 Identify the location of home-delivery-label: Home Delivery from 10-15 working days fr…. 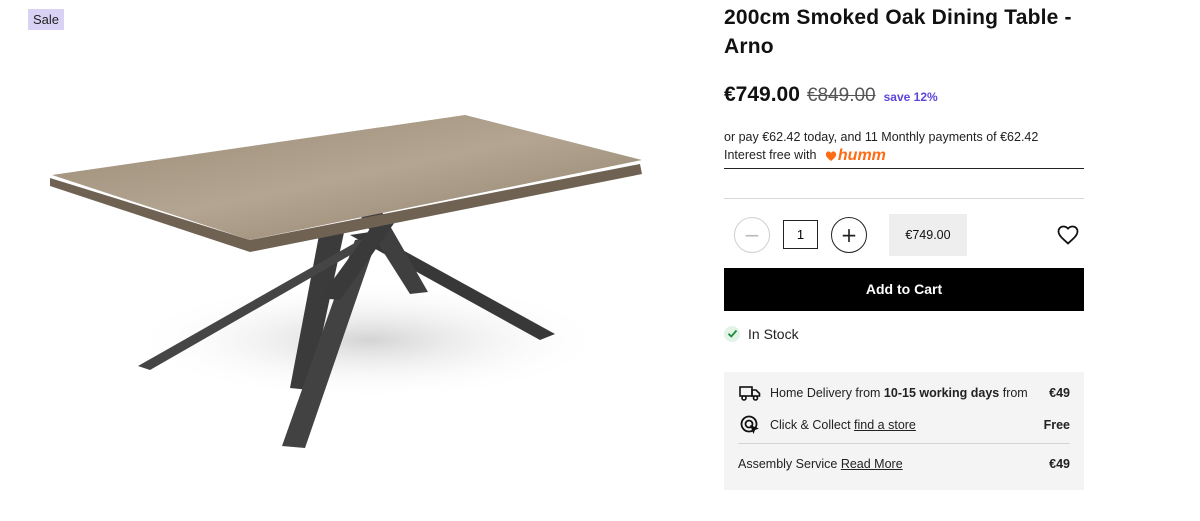
(909, 393).